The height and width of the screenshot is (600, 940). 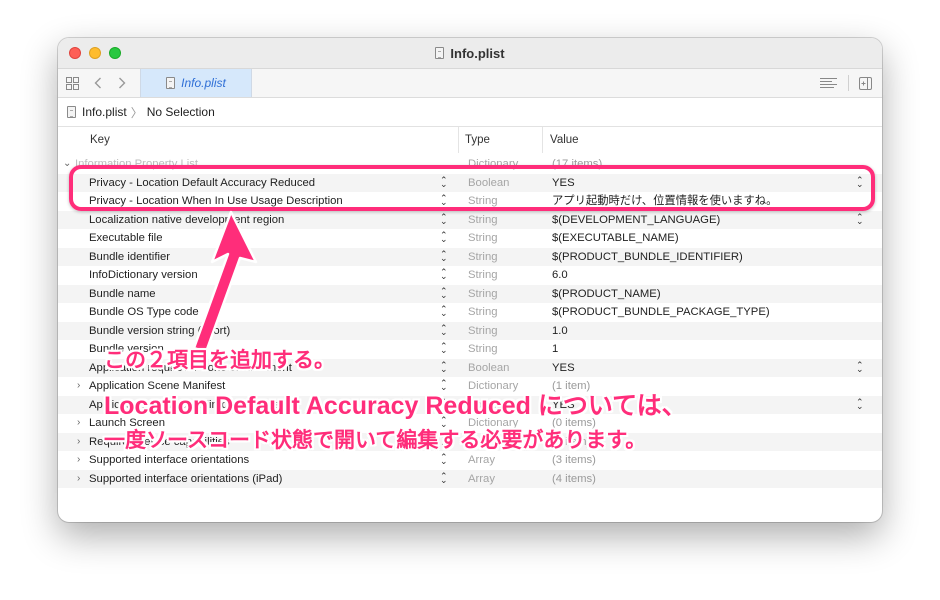 I want to click on row-value: 1, so click(x=555, y=349).